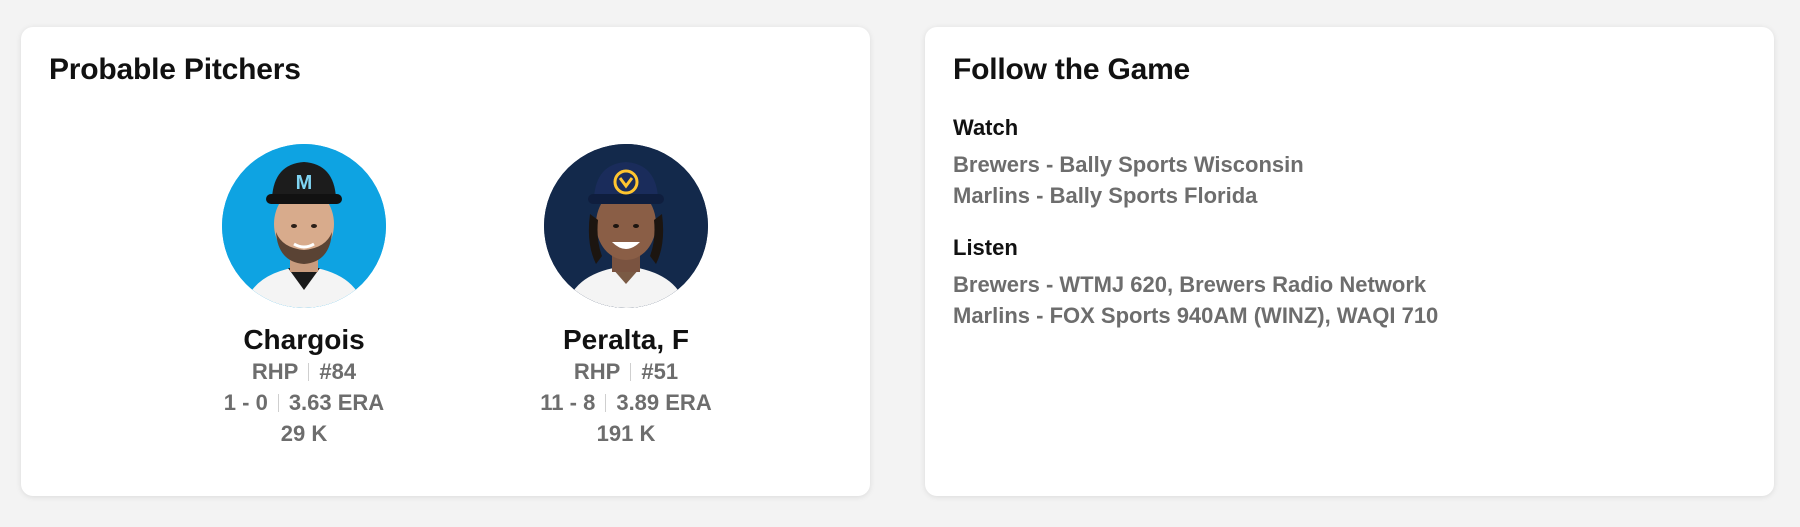 The image size is (1800, 527). I want to click on pitcher-name: Peralta, F, so click(626, 340).